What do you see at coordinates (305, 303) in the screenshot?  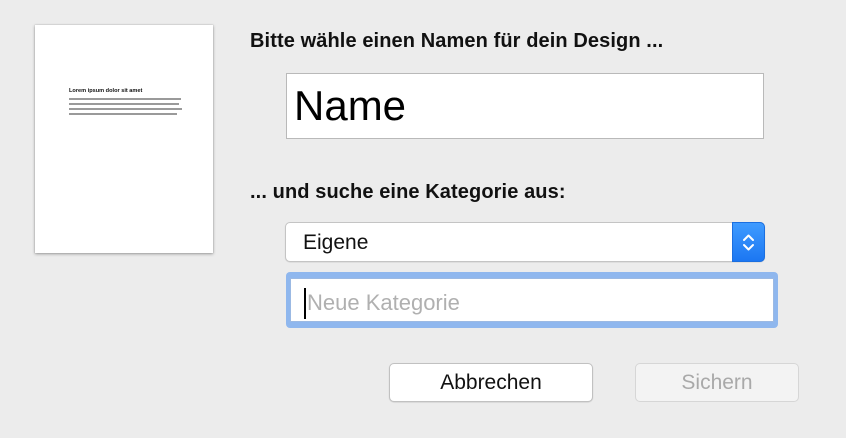 I see `text-caret` at bounding box center [305, 303].